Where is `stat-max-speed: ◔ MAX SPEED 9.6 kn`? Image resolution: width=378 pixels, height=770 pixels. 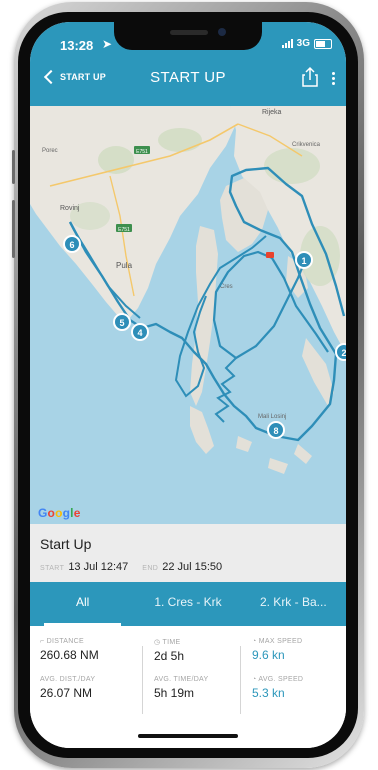
stat-max-speed: ◔ MAX SPEED 9.6 kn is located at coordinates (277, 650).